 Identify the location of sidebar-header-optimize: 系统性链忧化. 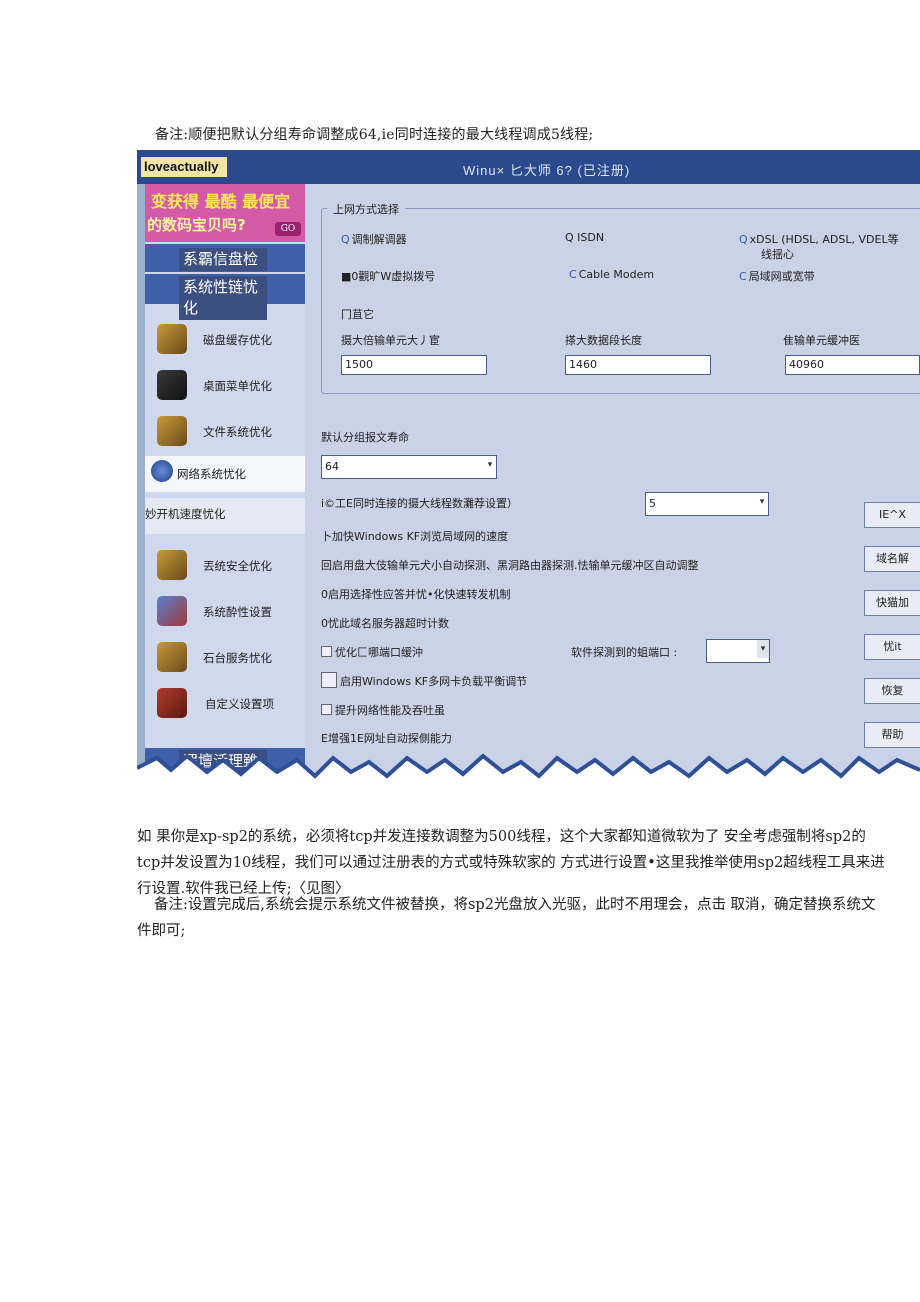
(225, 297).